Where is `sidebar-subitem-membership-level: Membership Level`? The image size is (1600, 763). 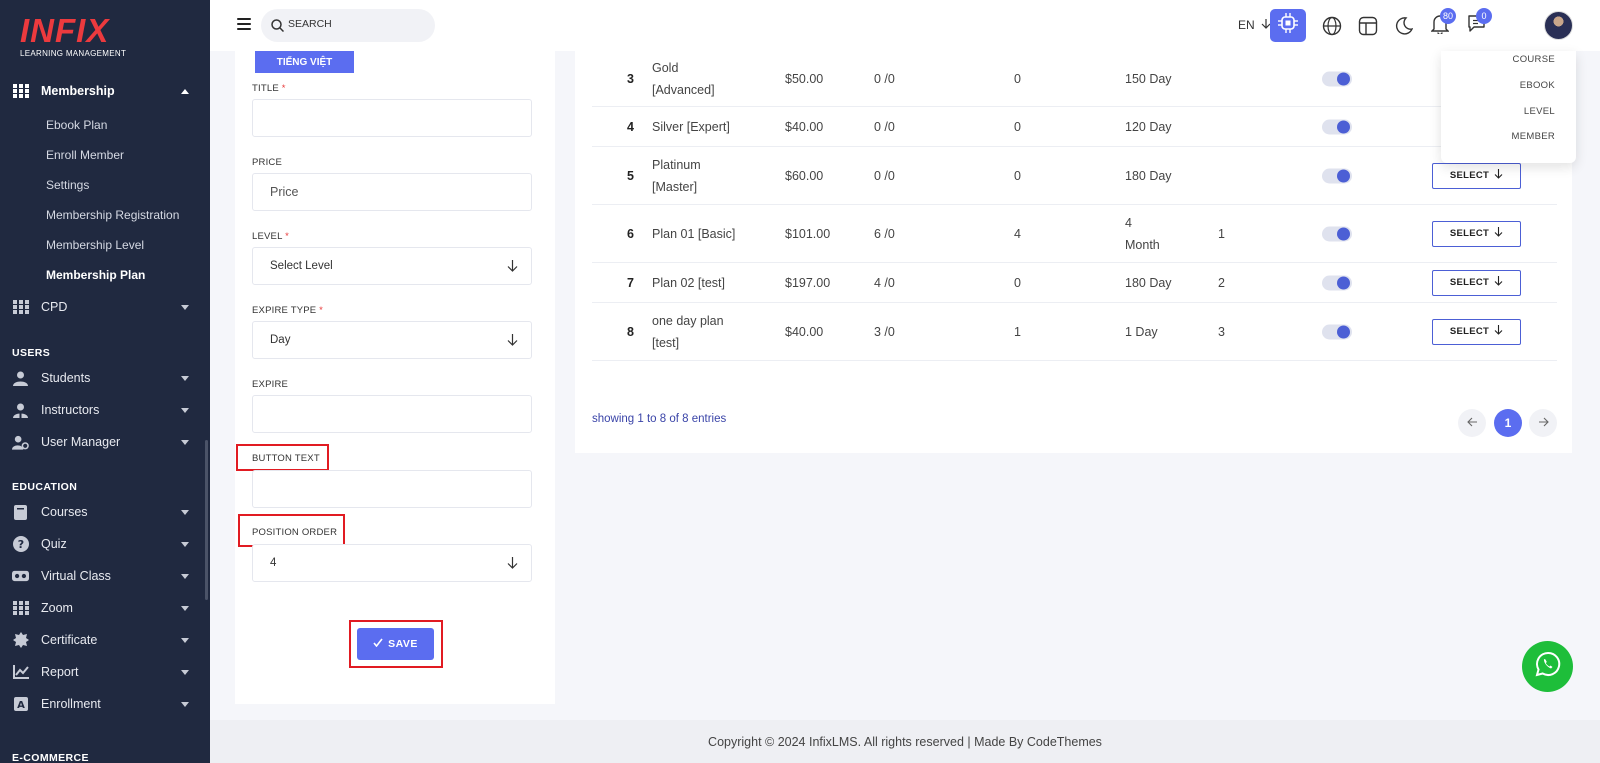
sidebar-subitem-membership-level: Membership Level is located at coordinates (95, 245).